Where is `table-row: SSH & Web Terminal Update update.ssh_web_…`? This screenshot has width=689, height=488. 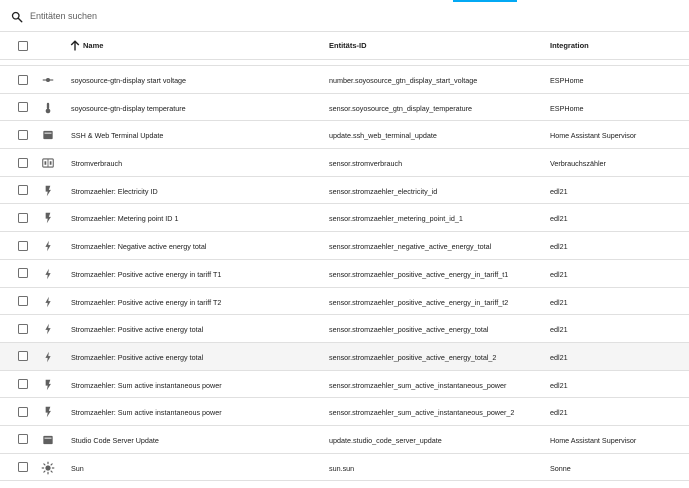 table-row: SSH & Web Terminal Update update.ssh_web_… is located at coordinates (344, 135).